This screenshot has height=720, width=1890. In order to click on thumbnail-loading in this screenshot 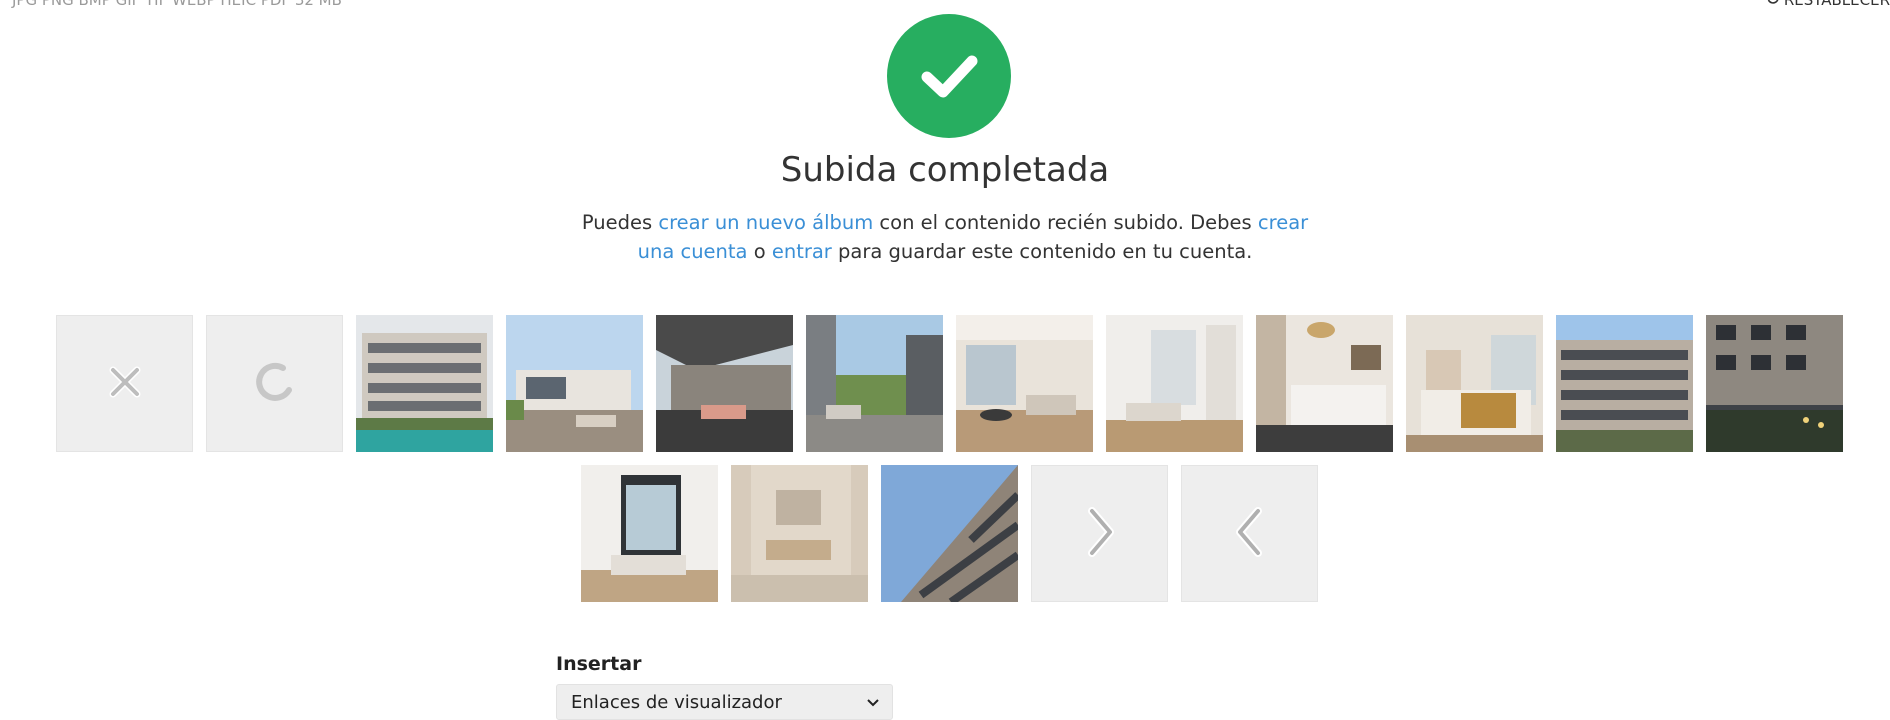, I will do `click(274, 383)`.